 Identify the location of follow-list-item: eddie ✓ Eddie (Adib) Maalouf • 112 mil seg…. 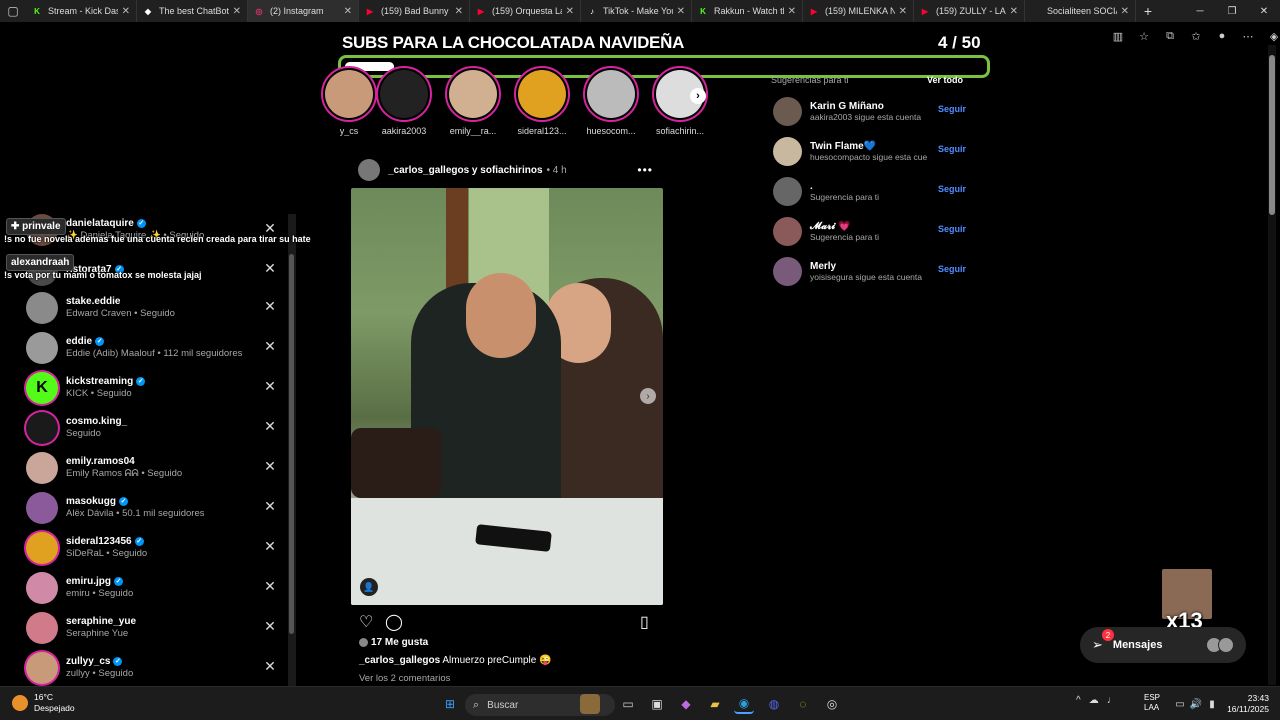
(156, 348).